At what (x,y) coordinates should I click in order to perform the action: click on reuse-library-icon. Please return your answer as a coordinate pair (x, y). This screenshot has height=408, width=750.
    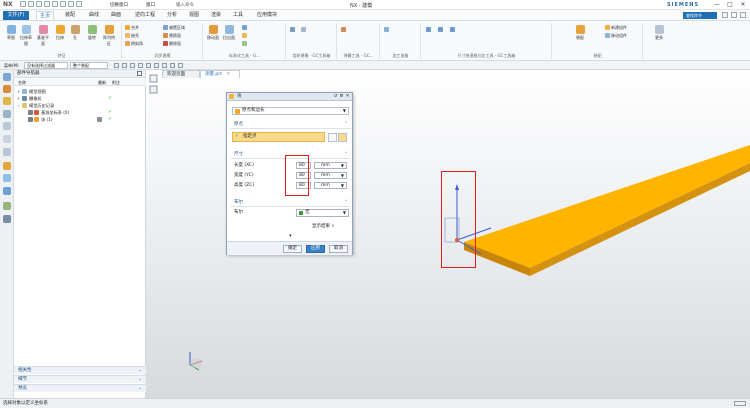
    Looking at the image, I should click on (7, 114).